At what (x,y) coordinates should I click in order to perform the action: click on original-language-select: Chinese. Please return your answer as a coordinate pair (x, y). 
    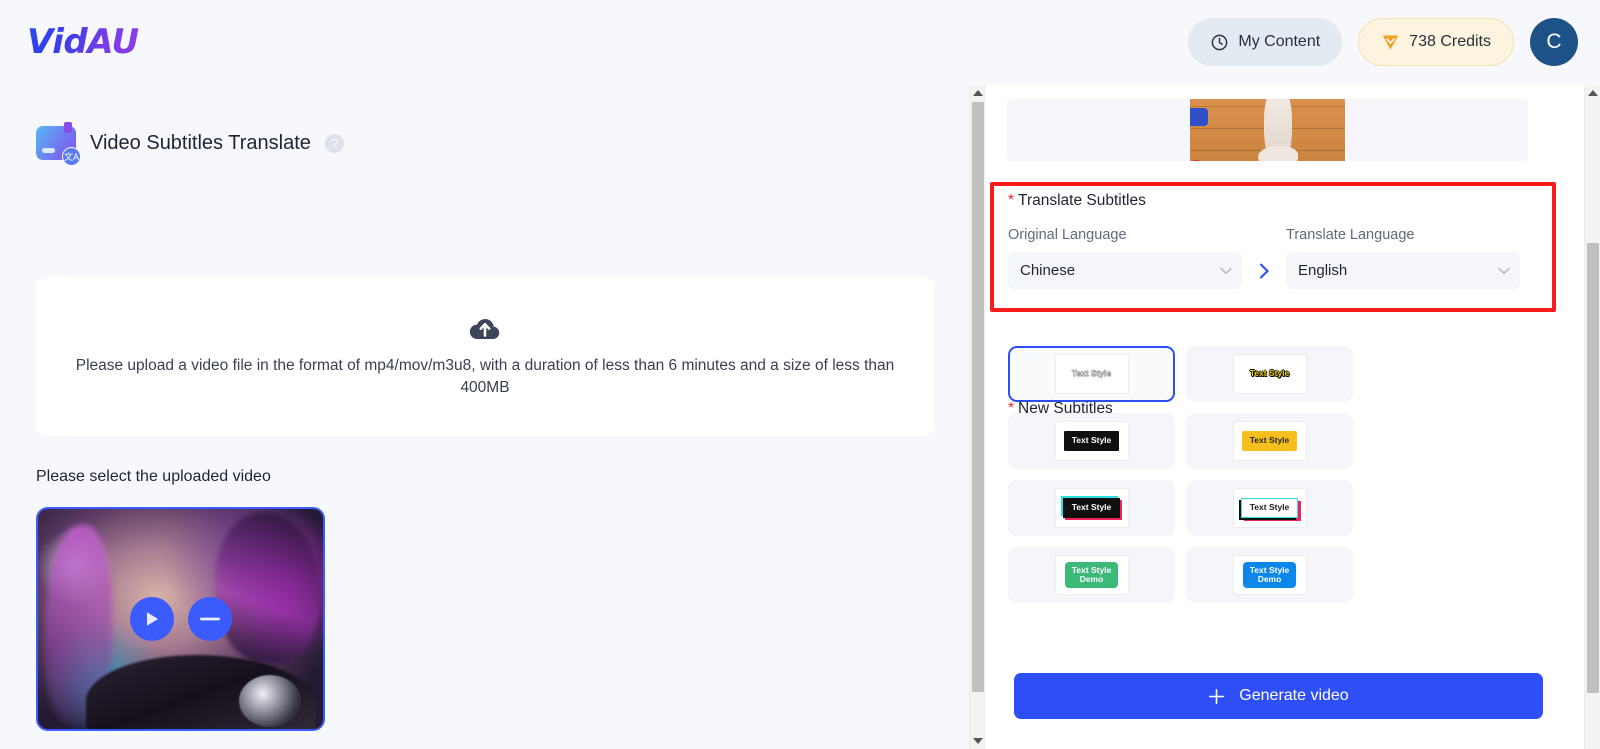
    Looking at the image, I should click on (1125, 270).